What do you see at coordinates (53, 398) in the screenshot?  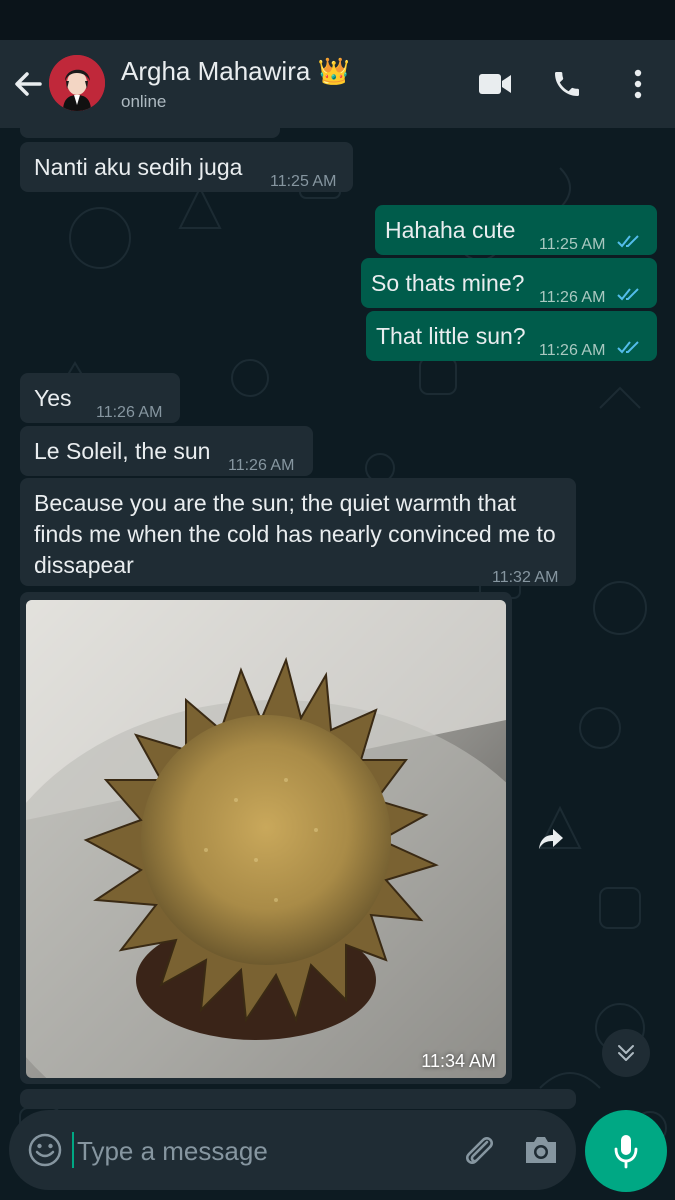 I see `message-text: Yes` at bounding box center [53, 398].